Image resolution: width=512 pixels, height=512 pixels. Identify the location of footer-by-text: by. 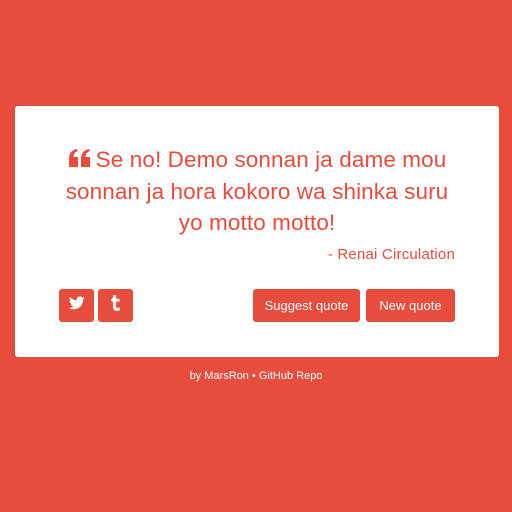
(197, 376).